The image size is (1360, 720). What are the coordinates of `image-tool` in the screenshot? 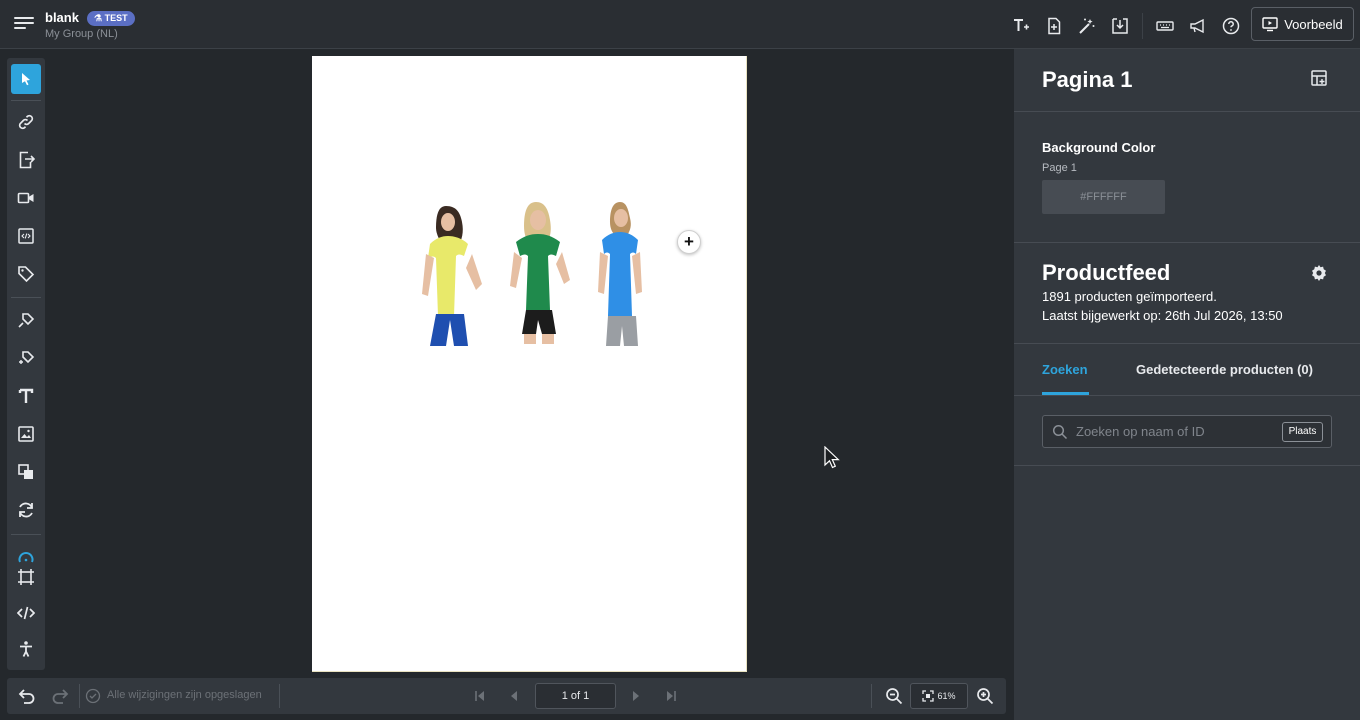 It's located at (26, 434).